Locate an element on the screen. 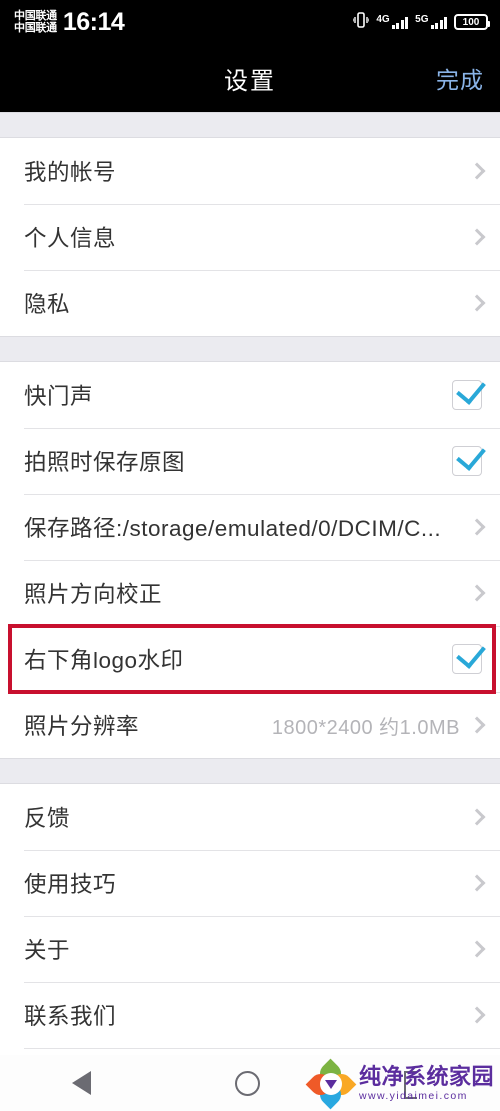  settings-row: 联系我们 is located at coordinates (250, 1015).